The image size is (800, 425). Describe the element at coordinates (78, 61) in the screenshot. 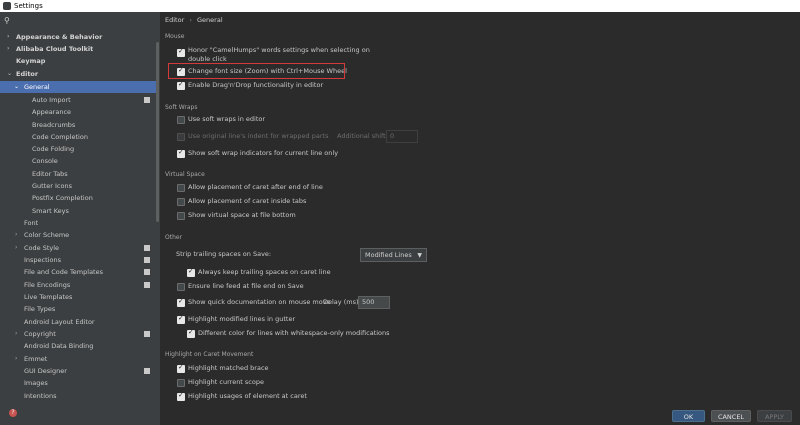

I see `sidebar-item-keymap: Keymap` at that location.